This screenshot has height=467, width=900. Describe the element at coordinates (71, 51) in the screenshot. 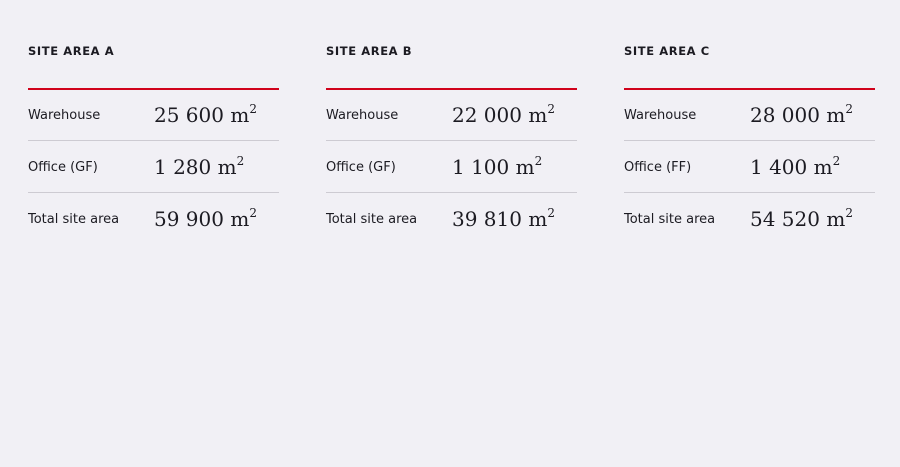

I see `site-area-a-title: SITE AREA A` at that location.